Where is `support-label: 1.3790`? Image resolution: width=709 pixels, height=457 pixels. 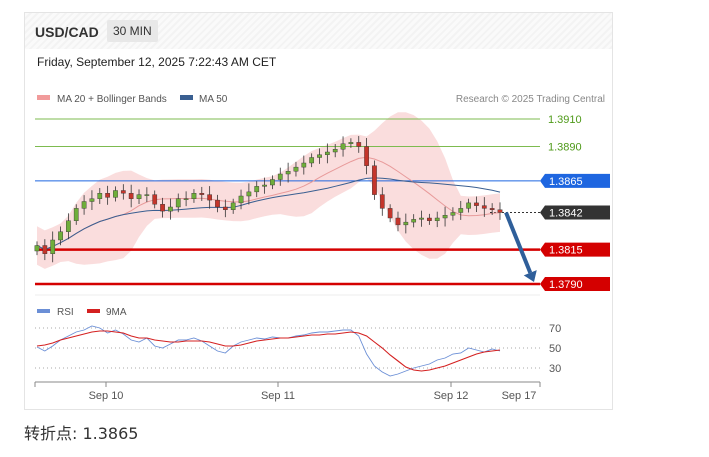 support-label: 1.3790 is located at coordinates (566, 285).